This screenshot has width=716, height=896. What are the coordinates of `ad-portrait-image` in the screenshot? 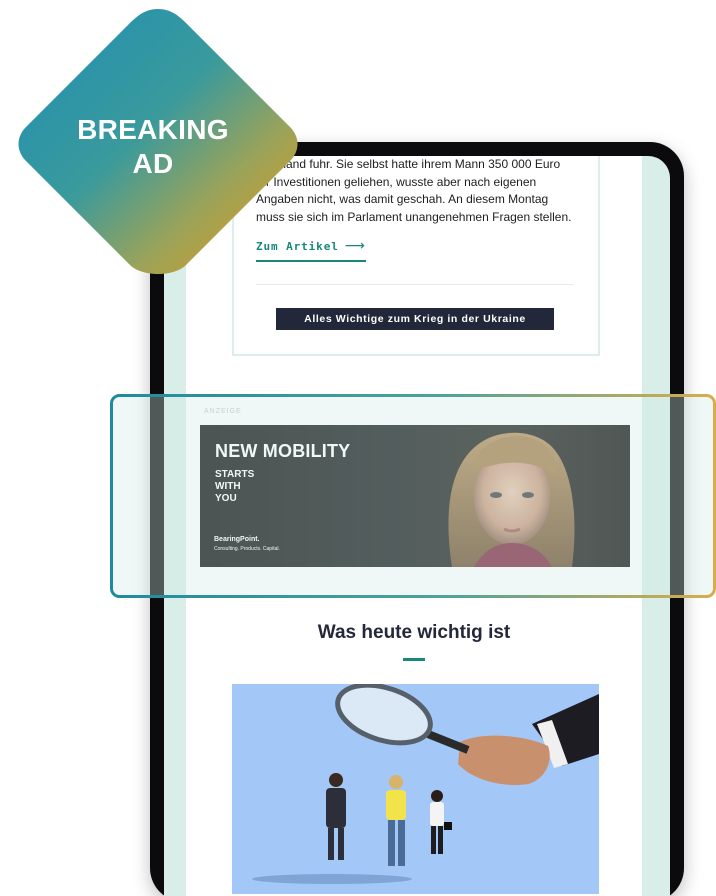 It's located at (511, 499).